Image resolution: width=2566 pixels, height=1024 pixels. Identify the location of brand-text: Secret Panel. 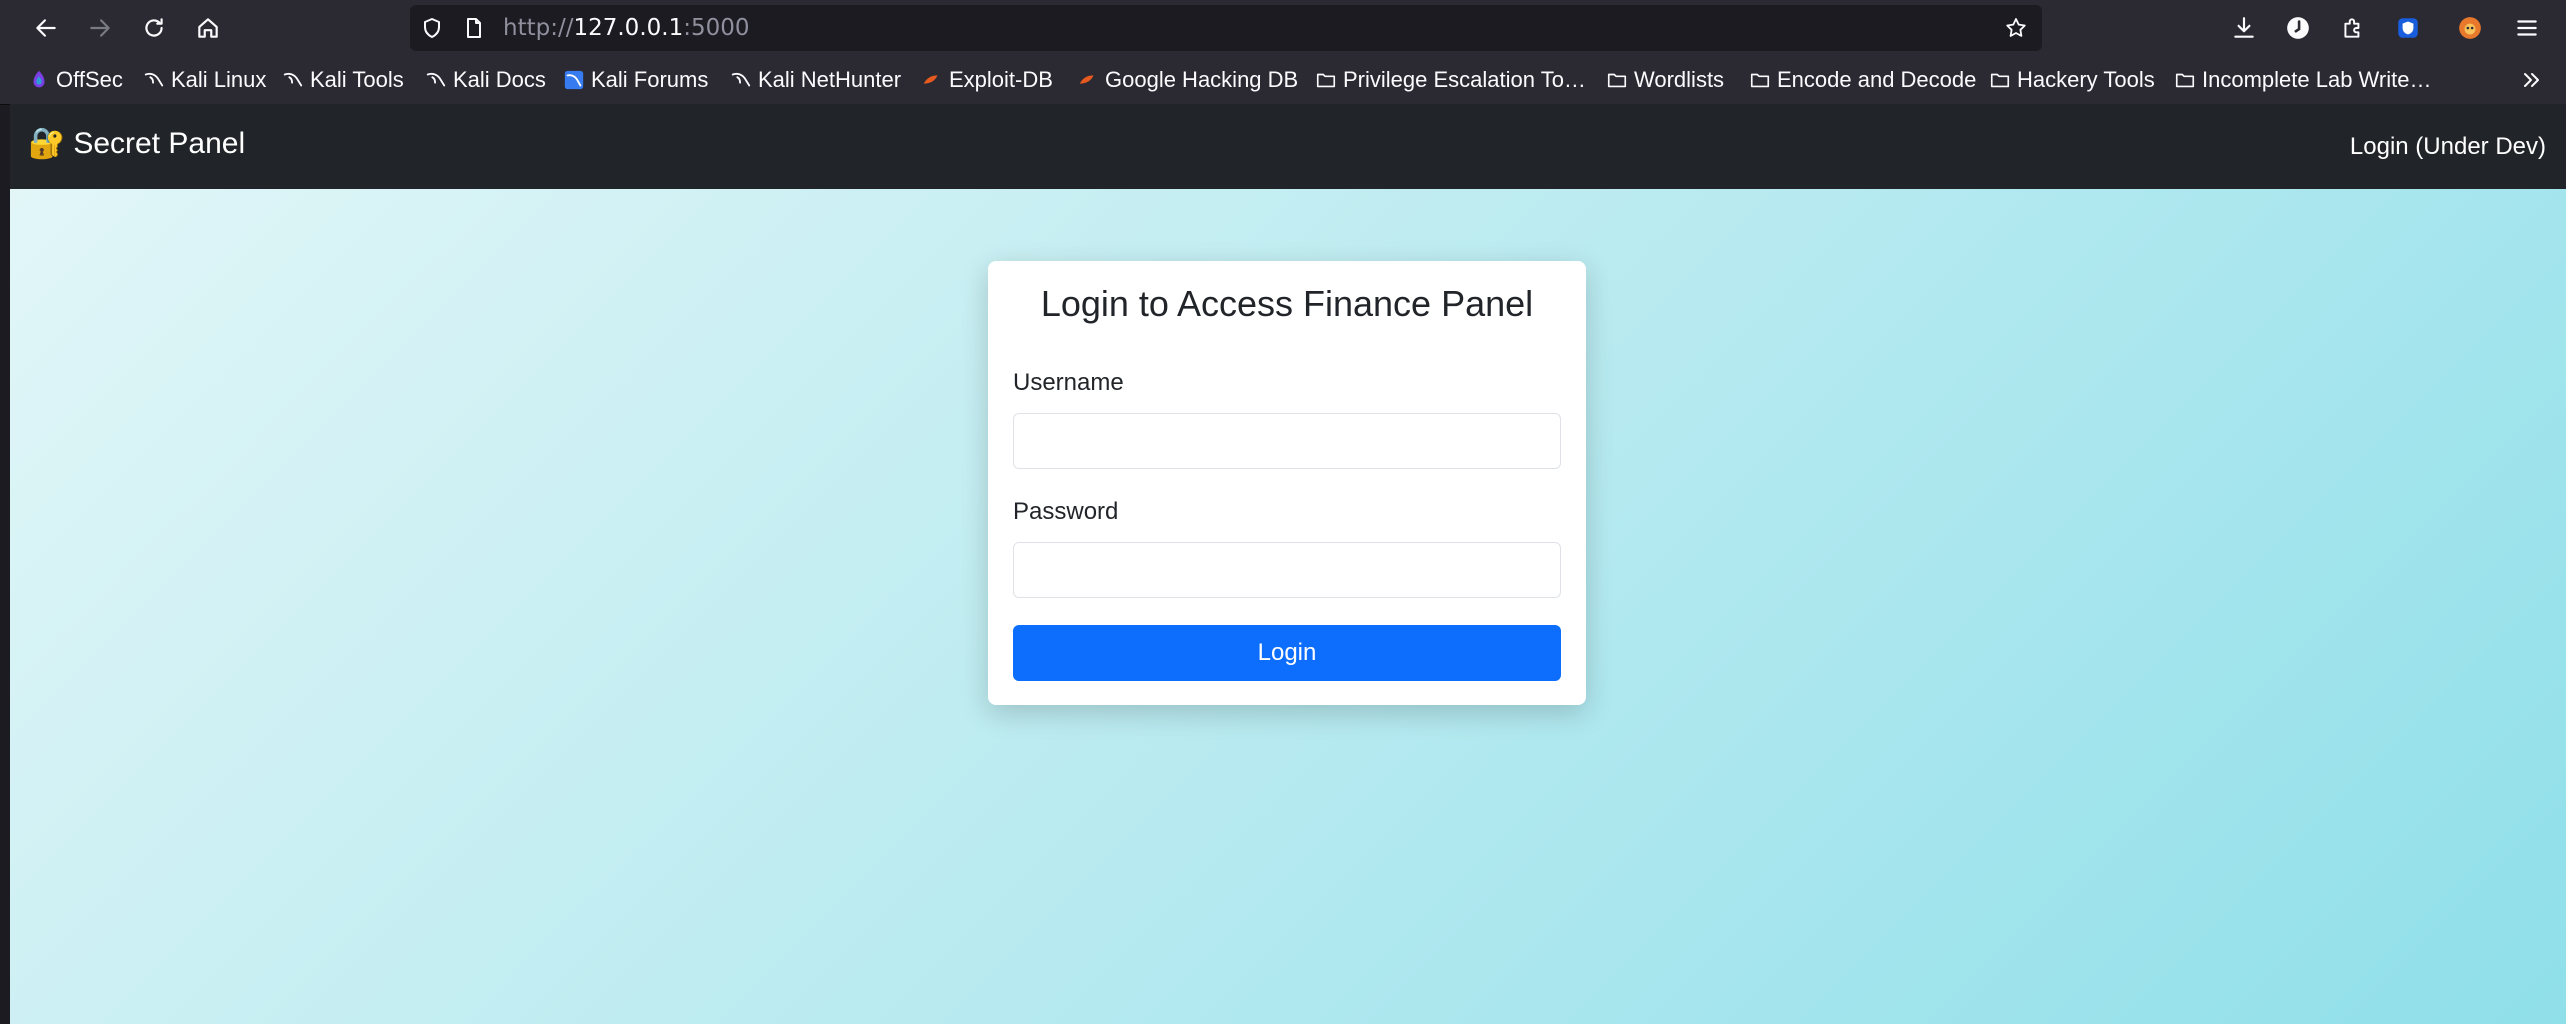
(159, 143).